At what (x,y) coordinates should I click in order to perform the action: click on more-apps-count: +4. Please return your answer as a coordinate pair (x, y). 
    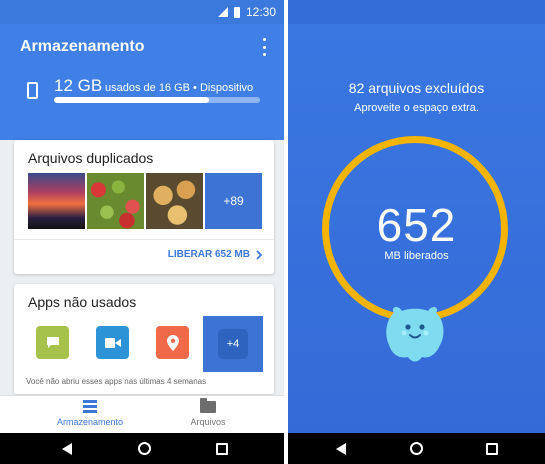
    Looking at the image, I should click on (233, 344).